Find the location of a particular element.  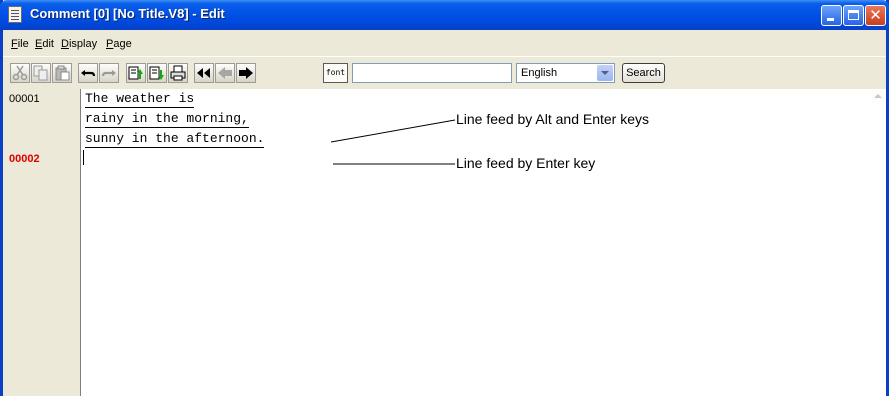

cut-icon is located at coordinates (20, 73).